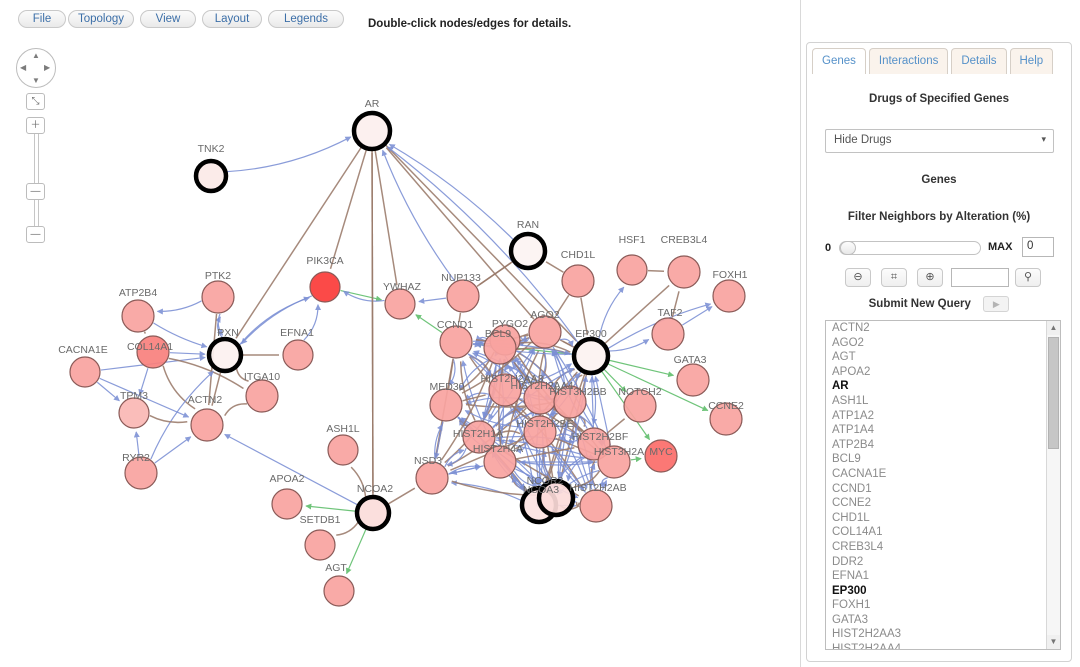 The image size is (1080, 667). I want to click on search-icon: ⚲, so click(1028, 277).